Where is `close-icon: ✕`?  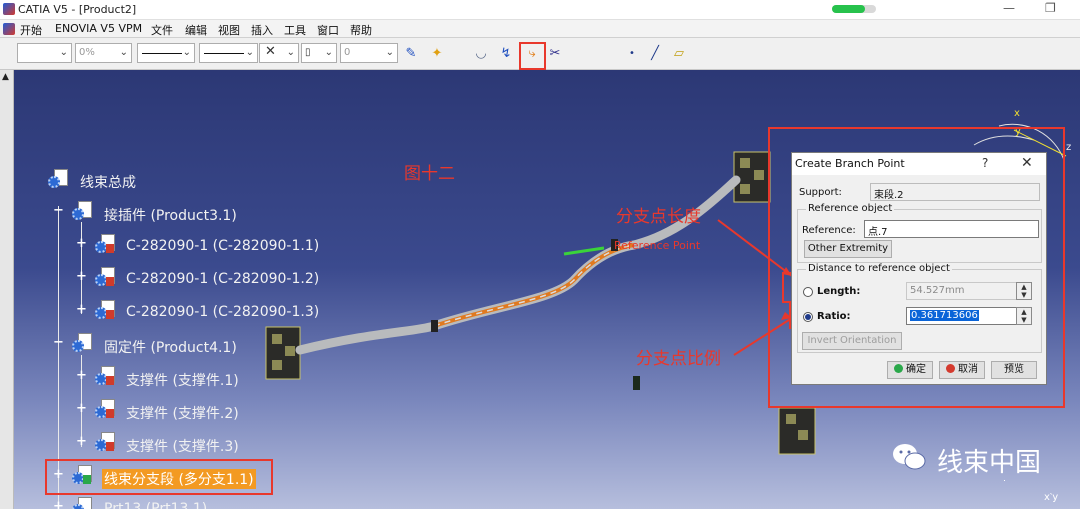
close-icon: ✕ is located at coordinates (1027, 163).